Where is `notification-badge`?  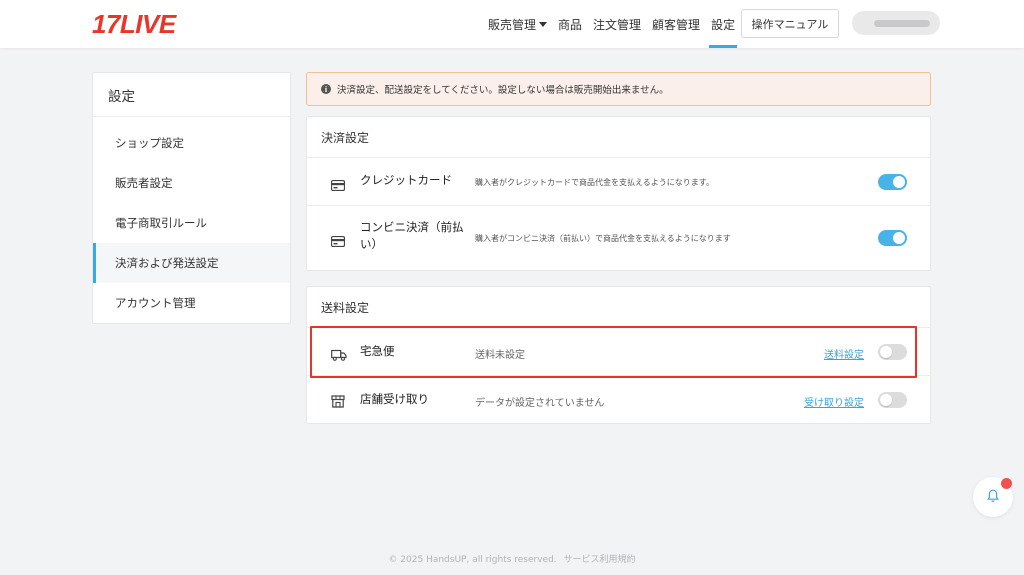 notification-badge is located at coordinates (1006, 483).